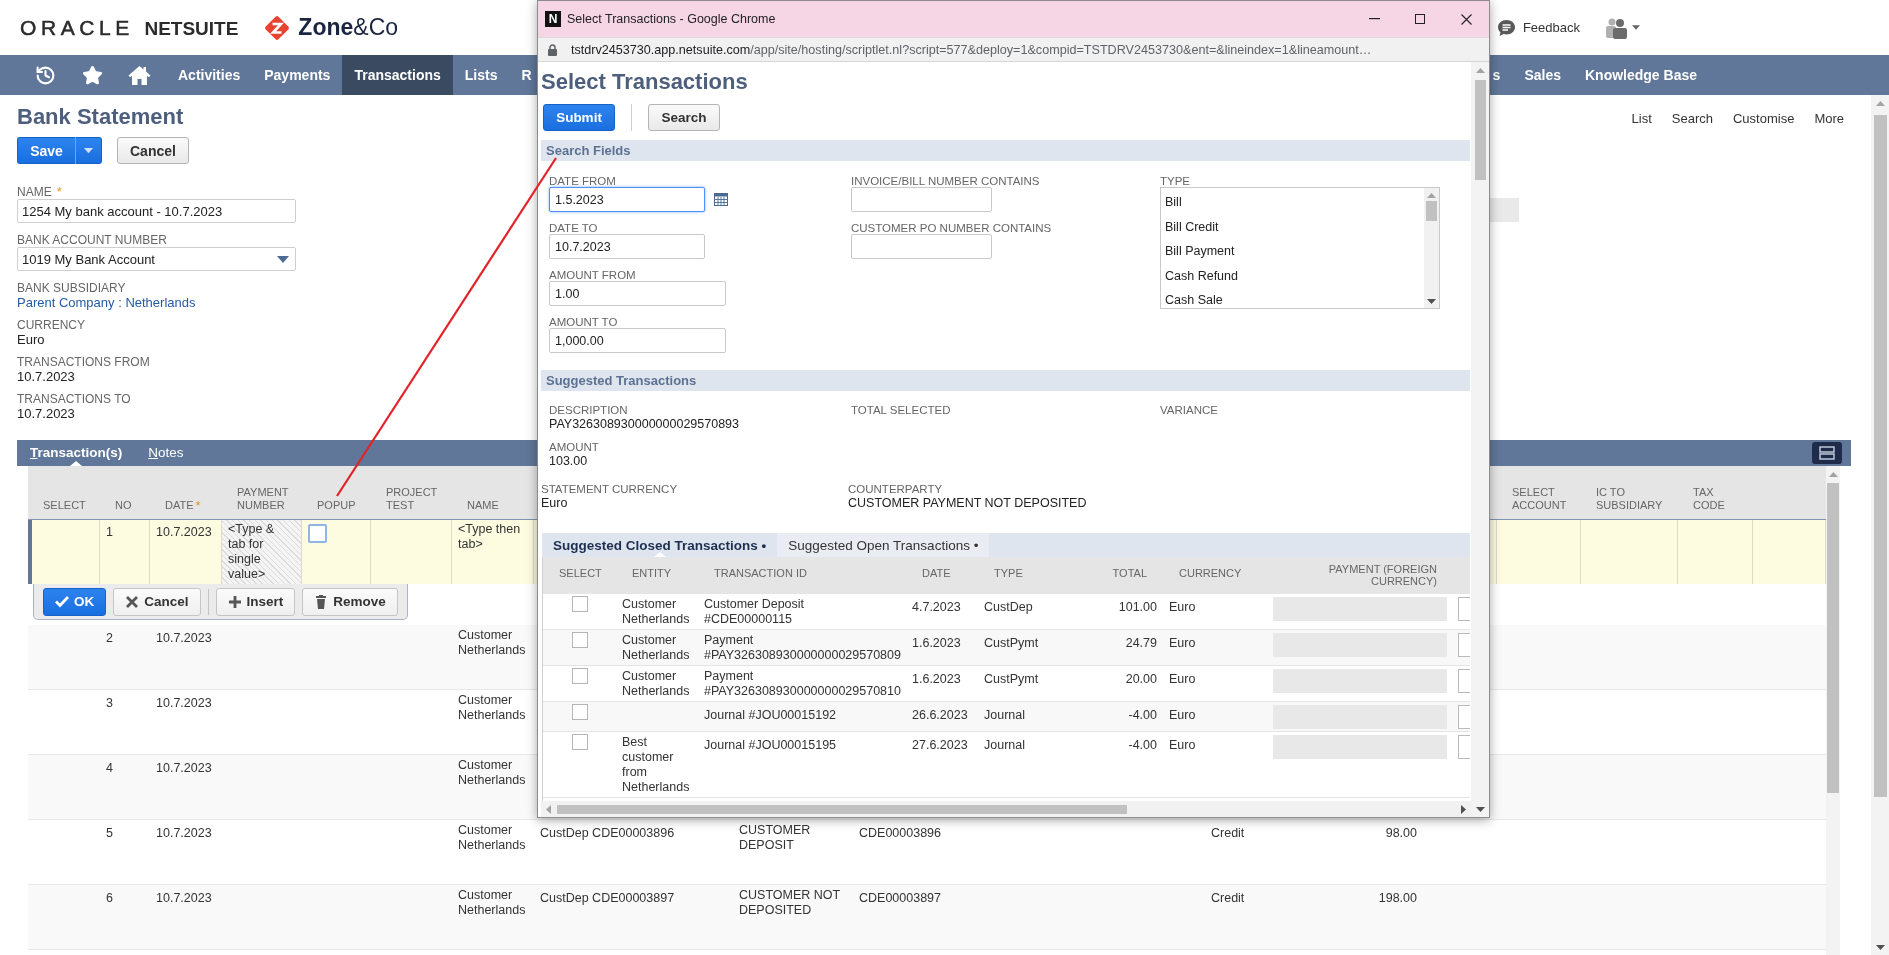 This screenshot has width=1889, height=955. Describe the element at coordinates (184, 532) in the screenshot. I see `table-cell: 10.7.2023` at that location.